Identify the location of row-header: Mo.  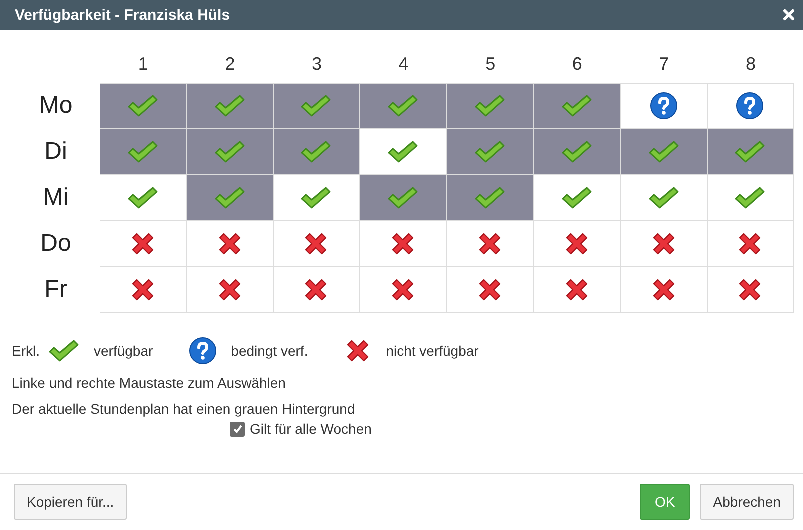
(56, 106).